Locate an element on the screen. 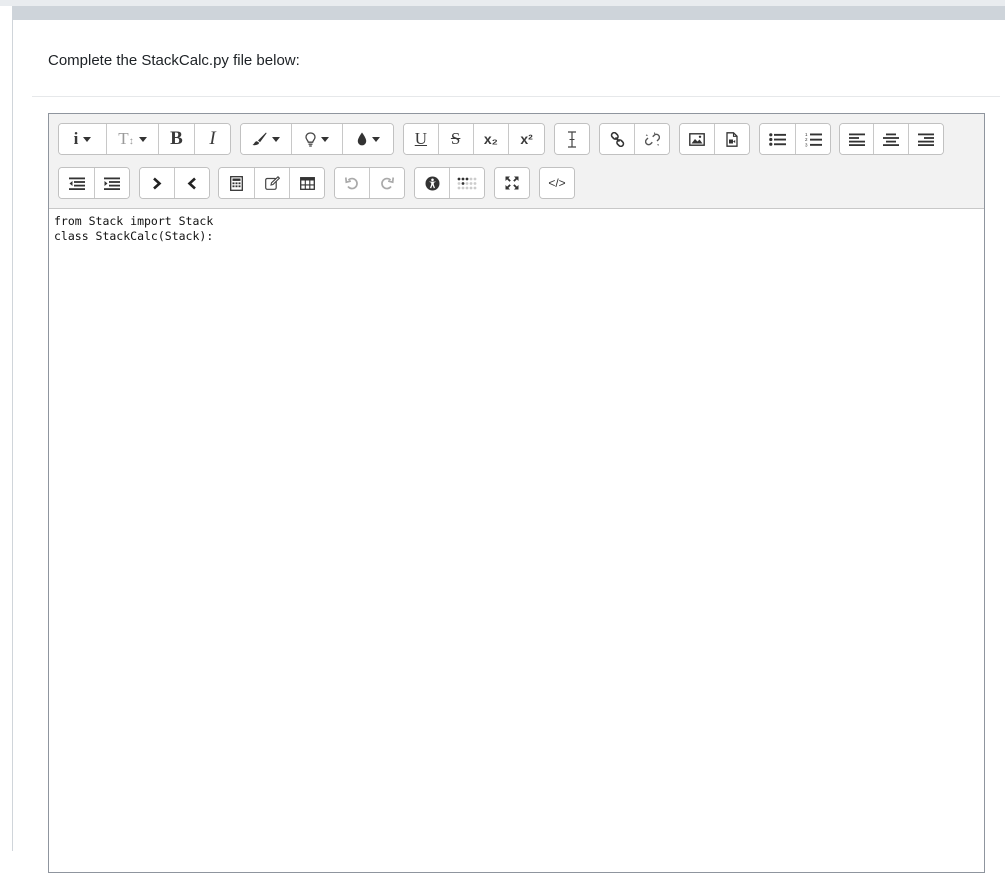 The image size is (1005, 873). superscript-icon: x² is located at coordinates (526, 139).